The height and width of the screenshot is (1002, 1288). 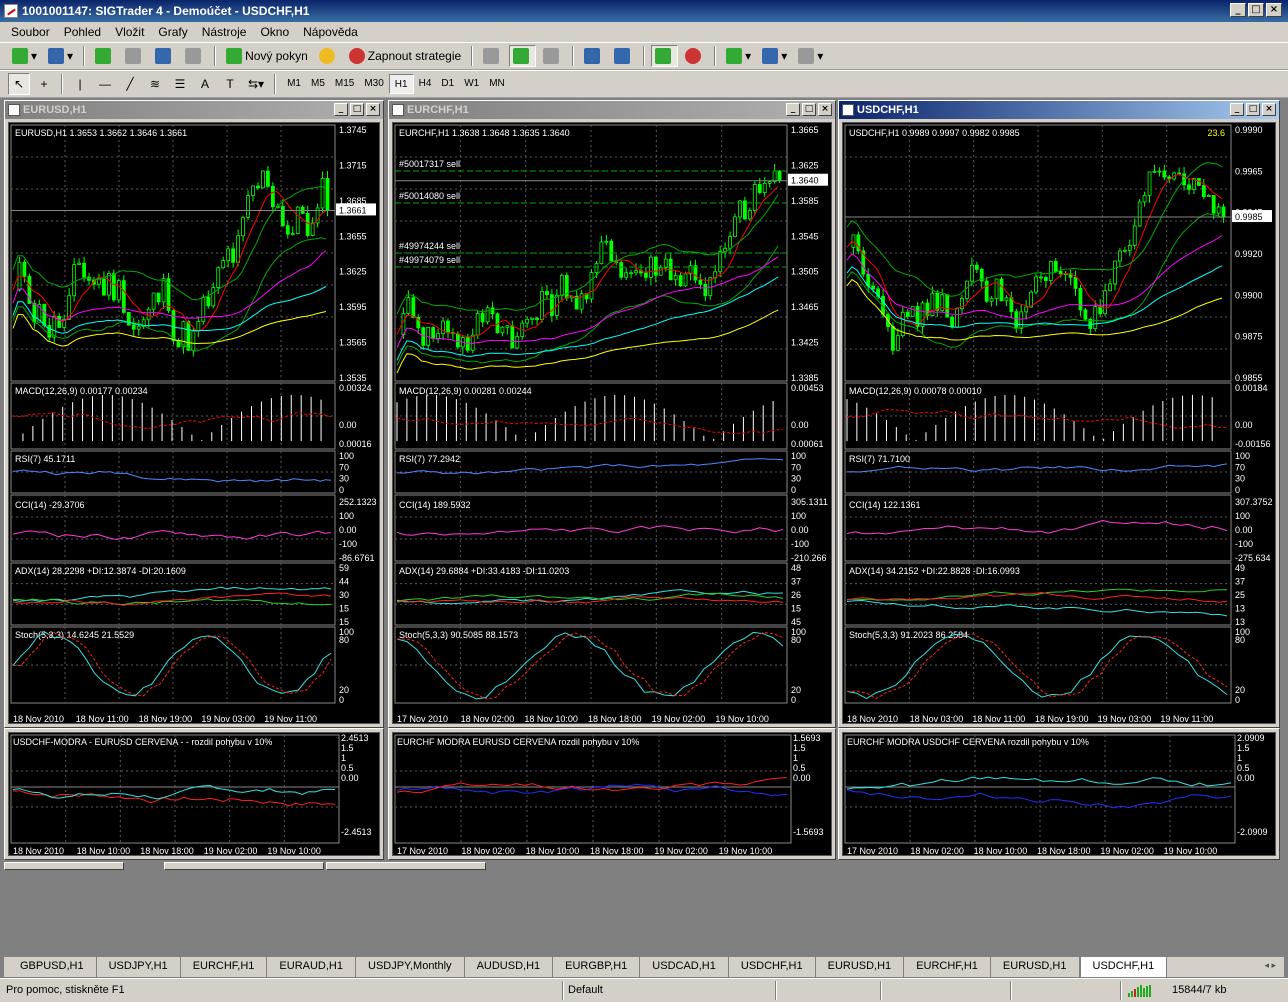 I want to click on cursor-tool: ↖, so click(x=19, y=84).